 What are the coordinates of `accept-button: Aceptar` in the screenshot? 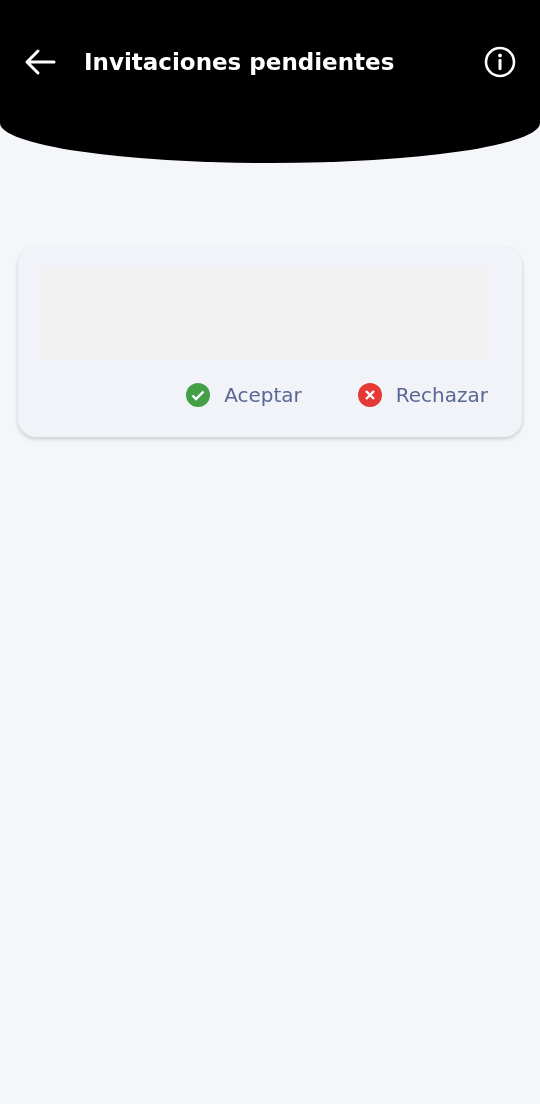 It's located at (244, 395).